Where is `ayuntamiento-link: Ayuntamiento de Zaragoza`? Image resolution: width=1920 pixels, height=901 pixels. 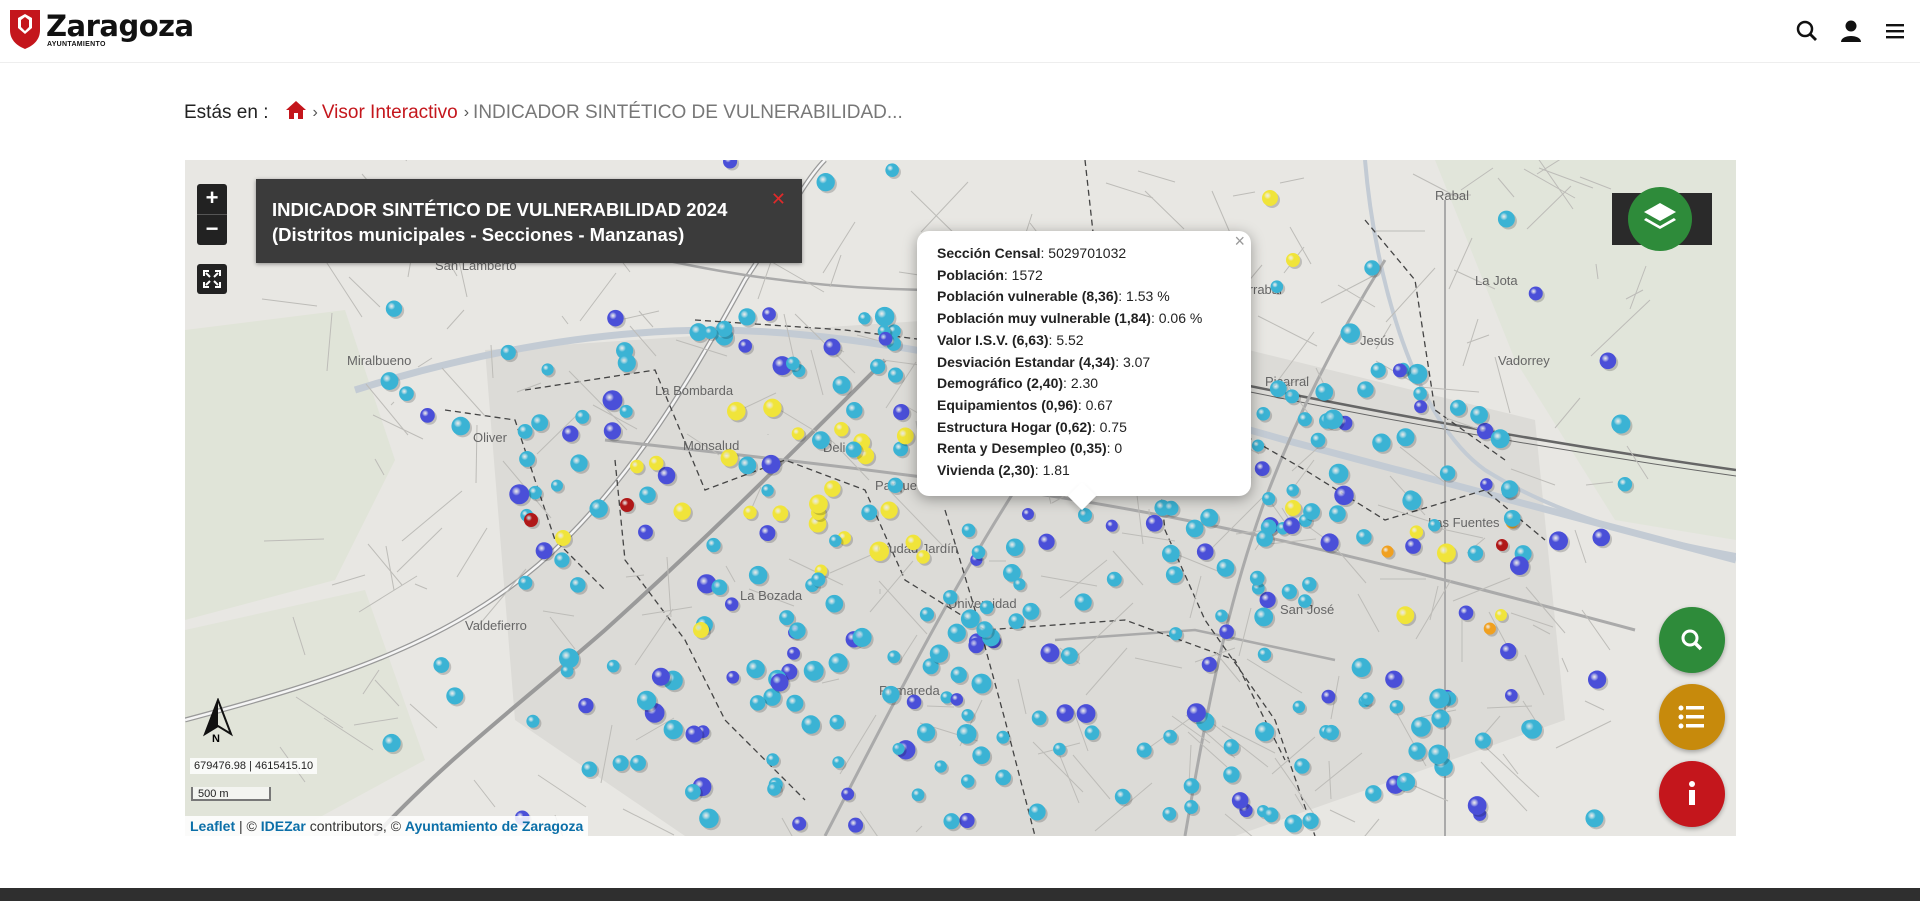
ayuntamiento-link: Ayuntamiento de Zaragoza is located at coordinates (494, 826).